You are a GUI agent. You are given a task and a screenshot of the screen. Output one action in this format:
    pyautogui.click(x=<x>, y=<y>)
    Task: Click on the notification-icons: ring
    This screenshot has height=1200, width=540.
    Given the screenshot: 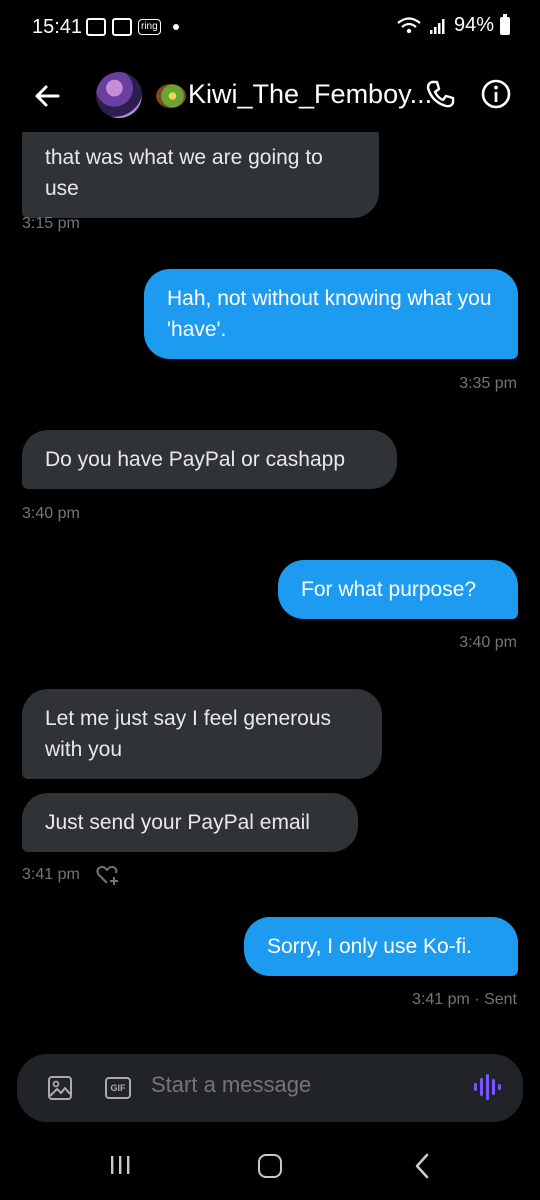 What is the action you would take?
    pyautogui.click(x=132, y=27)
    